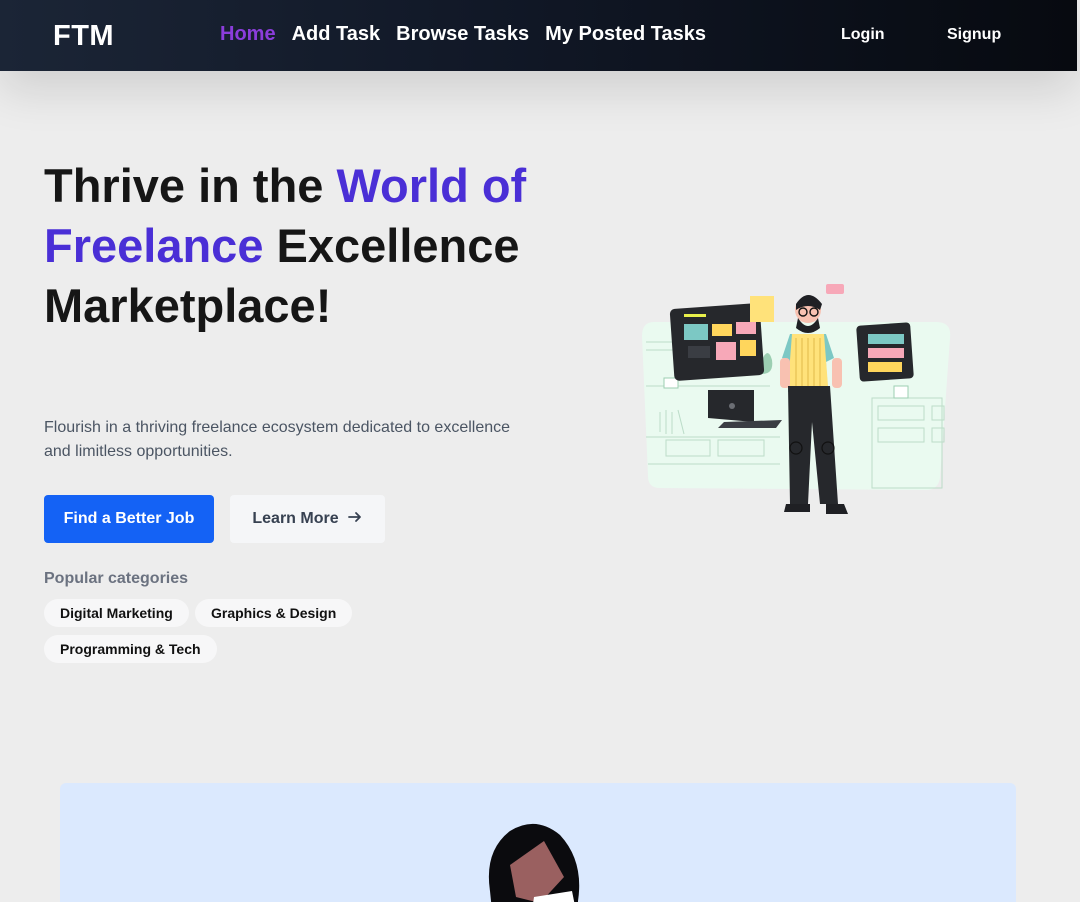 The image size is (1080, 902). Describe the element at coordinates (129, 519) in the screenshot. I see `find-better-job-button: Find a Better Job` at that location.